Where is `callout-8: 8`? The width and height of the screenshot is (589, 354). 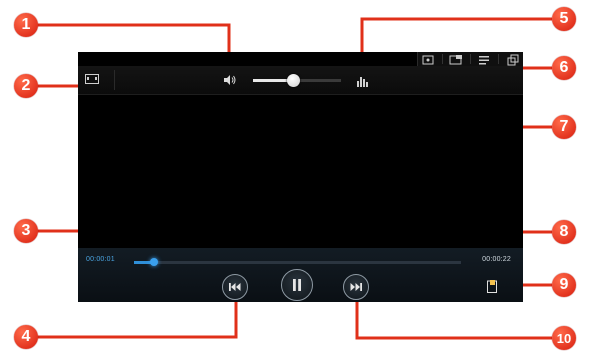 callout-8: 8 is located at coordinates (564, 232).